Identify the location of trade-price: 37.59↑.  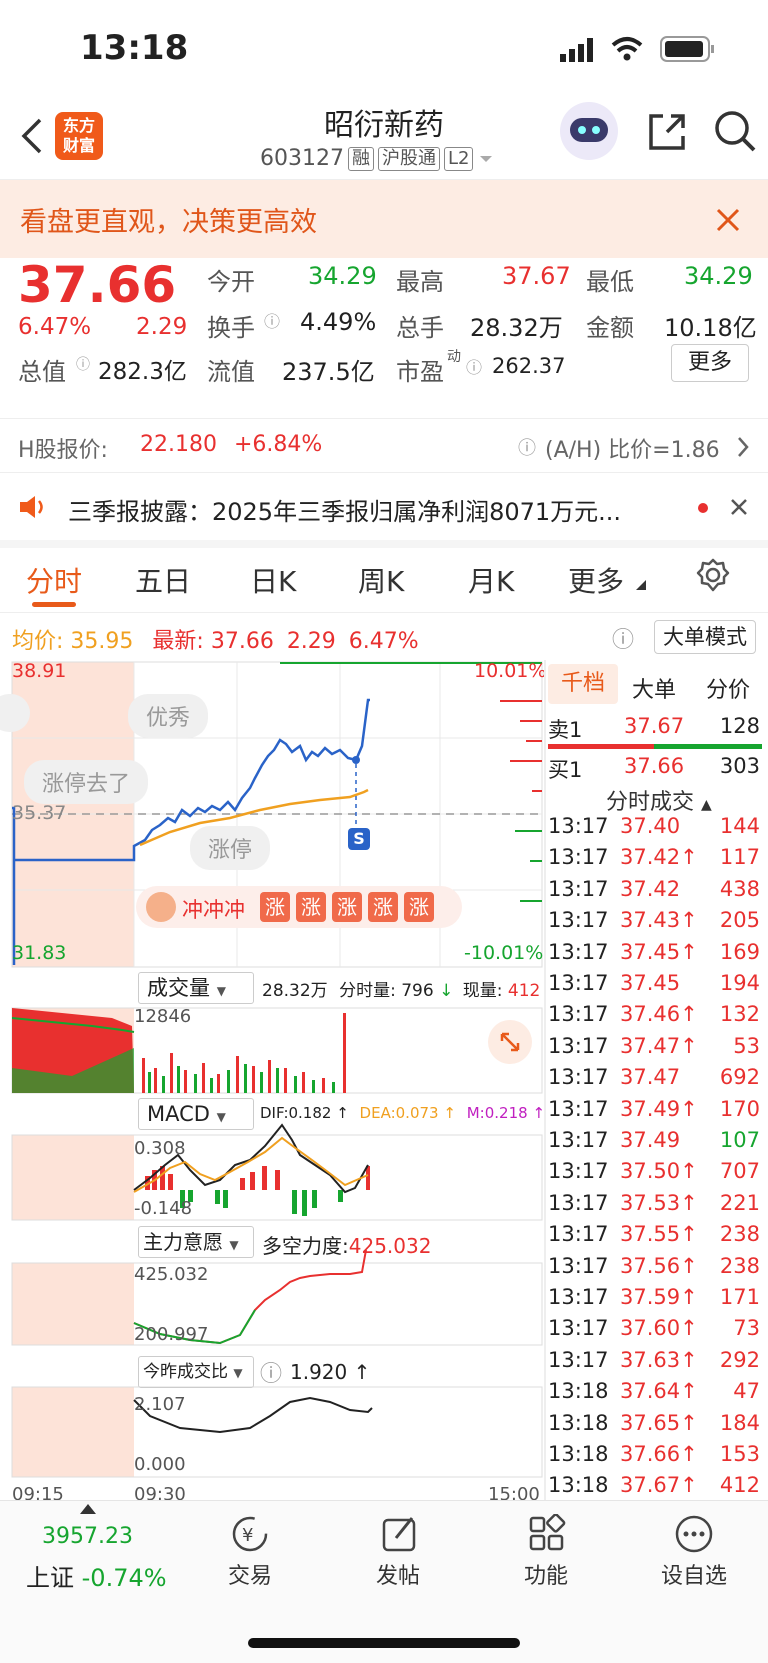
(659, 1297).